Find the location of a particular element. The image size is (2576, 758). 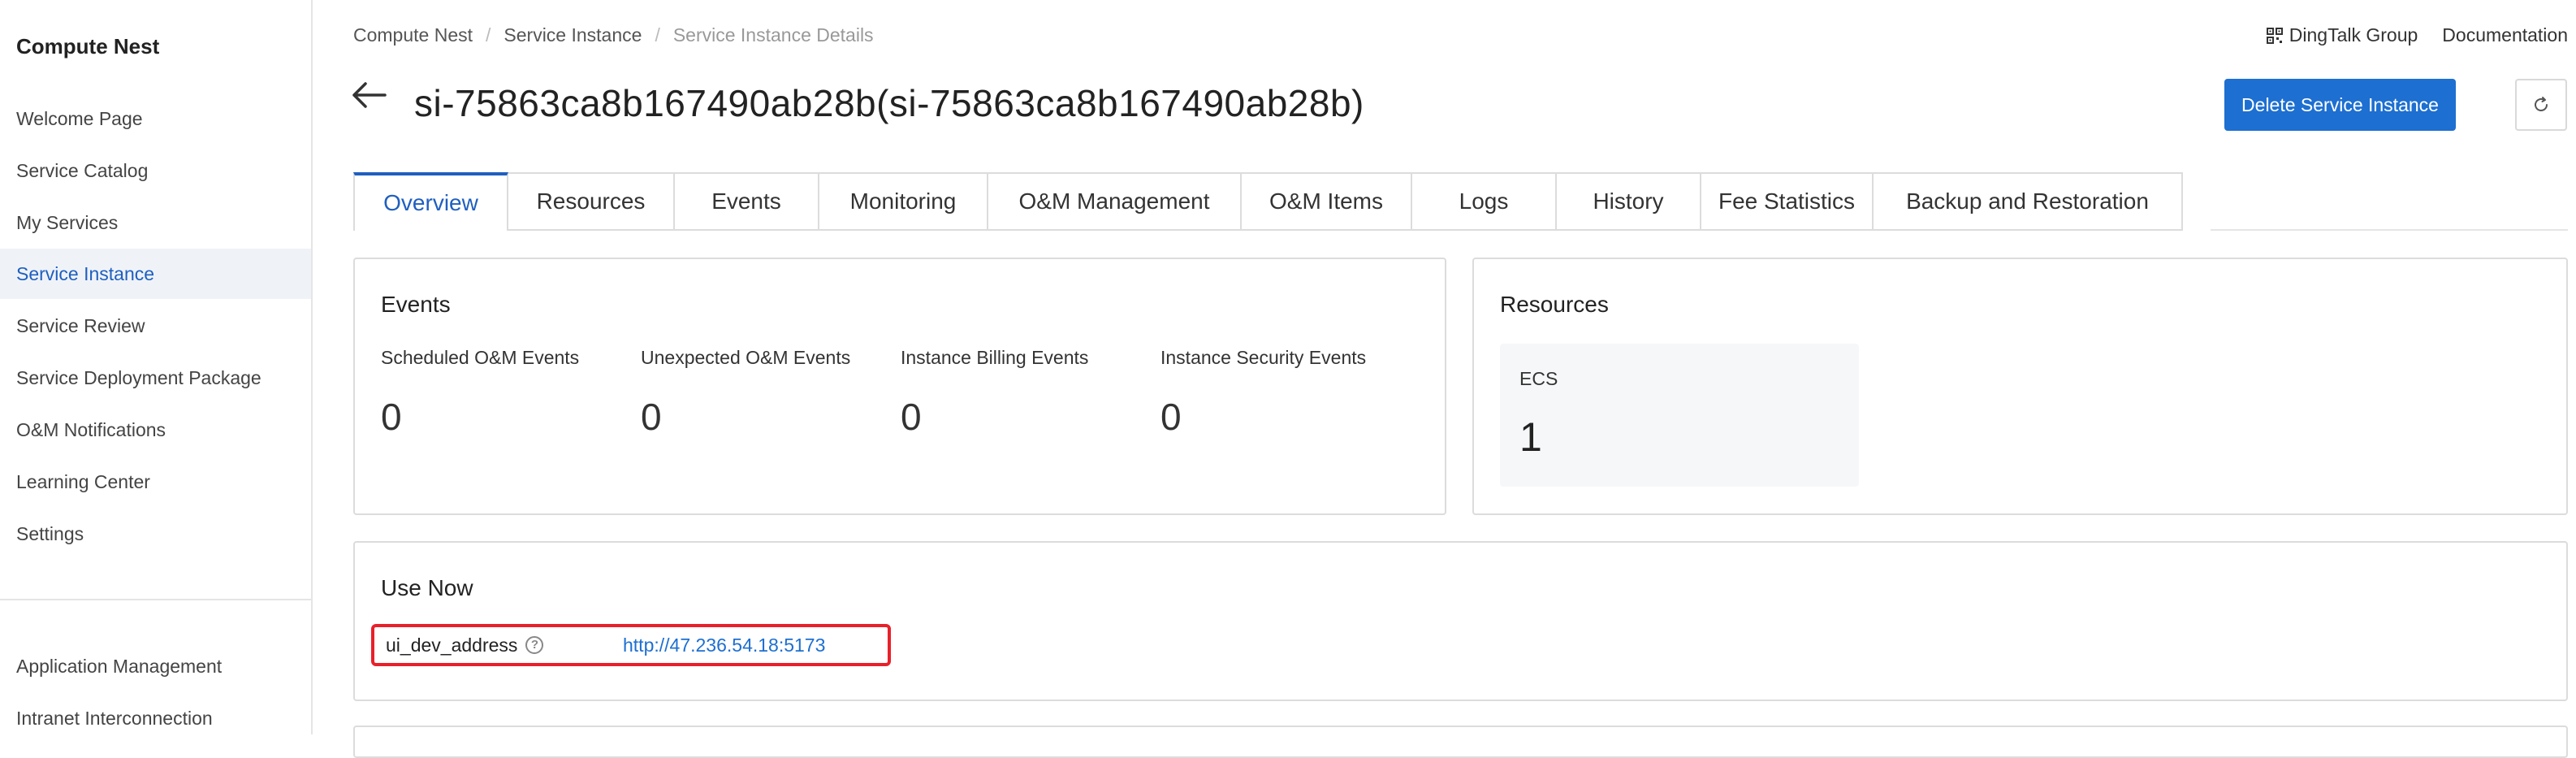

breadcrumb-compute-nest: Compute Nest is located at coordinates (413, 34).